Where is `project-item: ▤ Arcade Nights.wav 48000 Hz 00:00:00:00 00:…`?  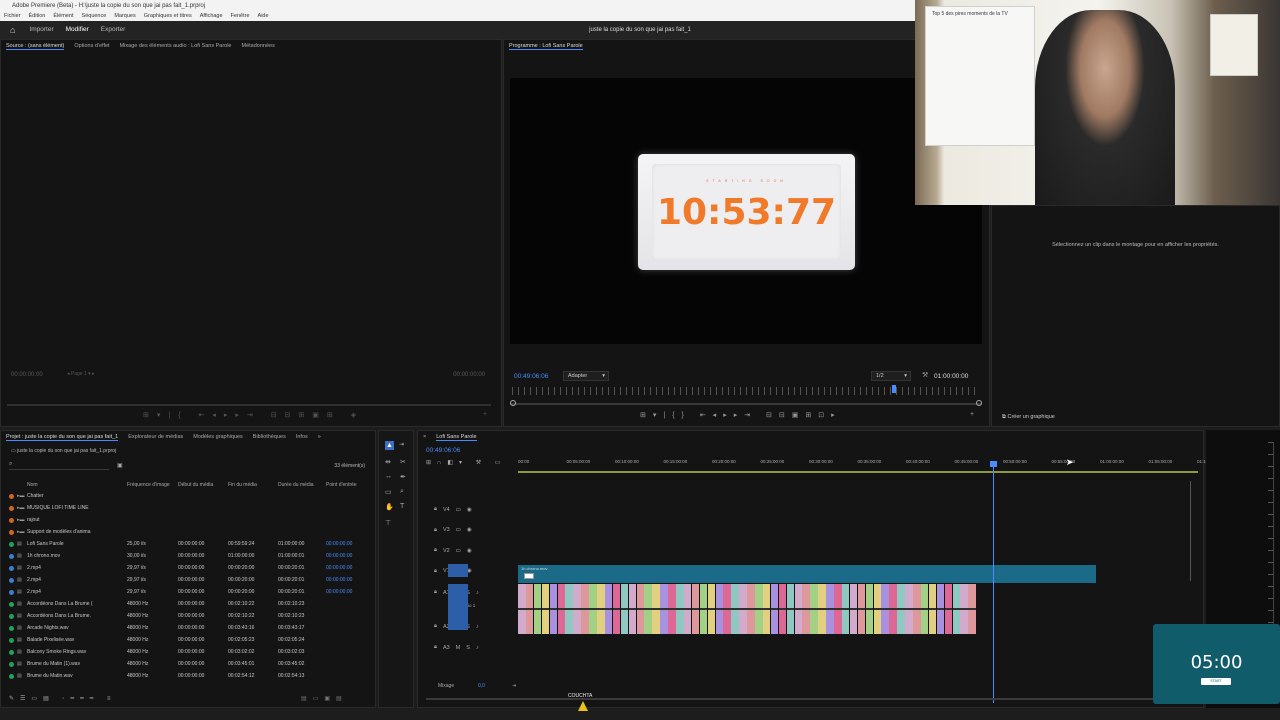
project-item: ▤ Arcade Nights.wav 48000 Hz 00:00:00:00 00:… is located at coordinates (186, 628).